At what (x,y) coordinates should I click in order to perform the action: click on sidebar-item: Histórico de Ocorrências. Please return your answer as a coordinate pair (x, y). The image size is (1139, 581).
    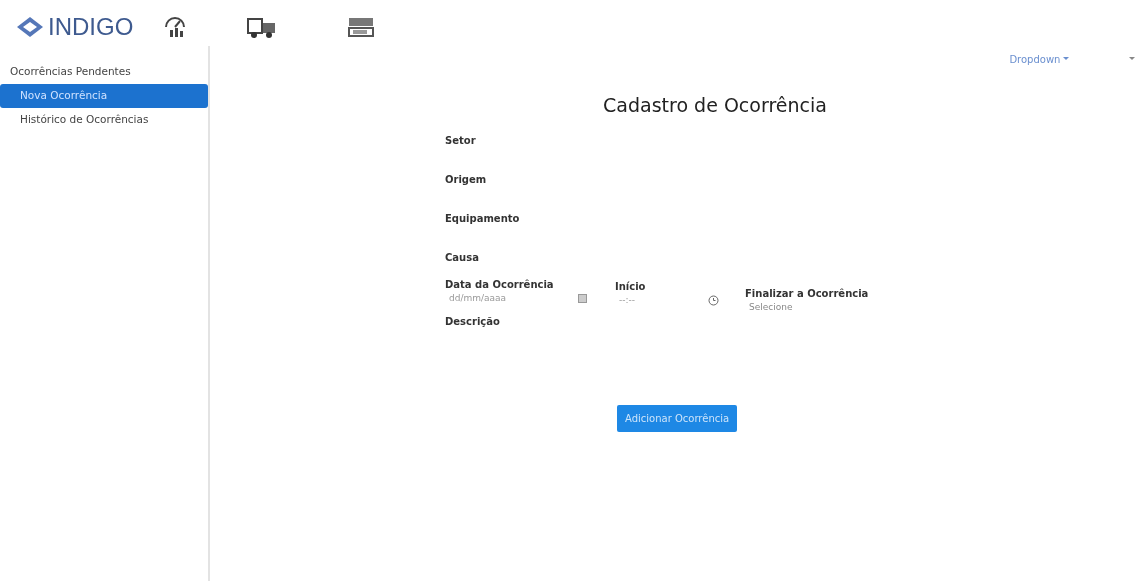
    Looking at the image, I should click on (104, 119).